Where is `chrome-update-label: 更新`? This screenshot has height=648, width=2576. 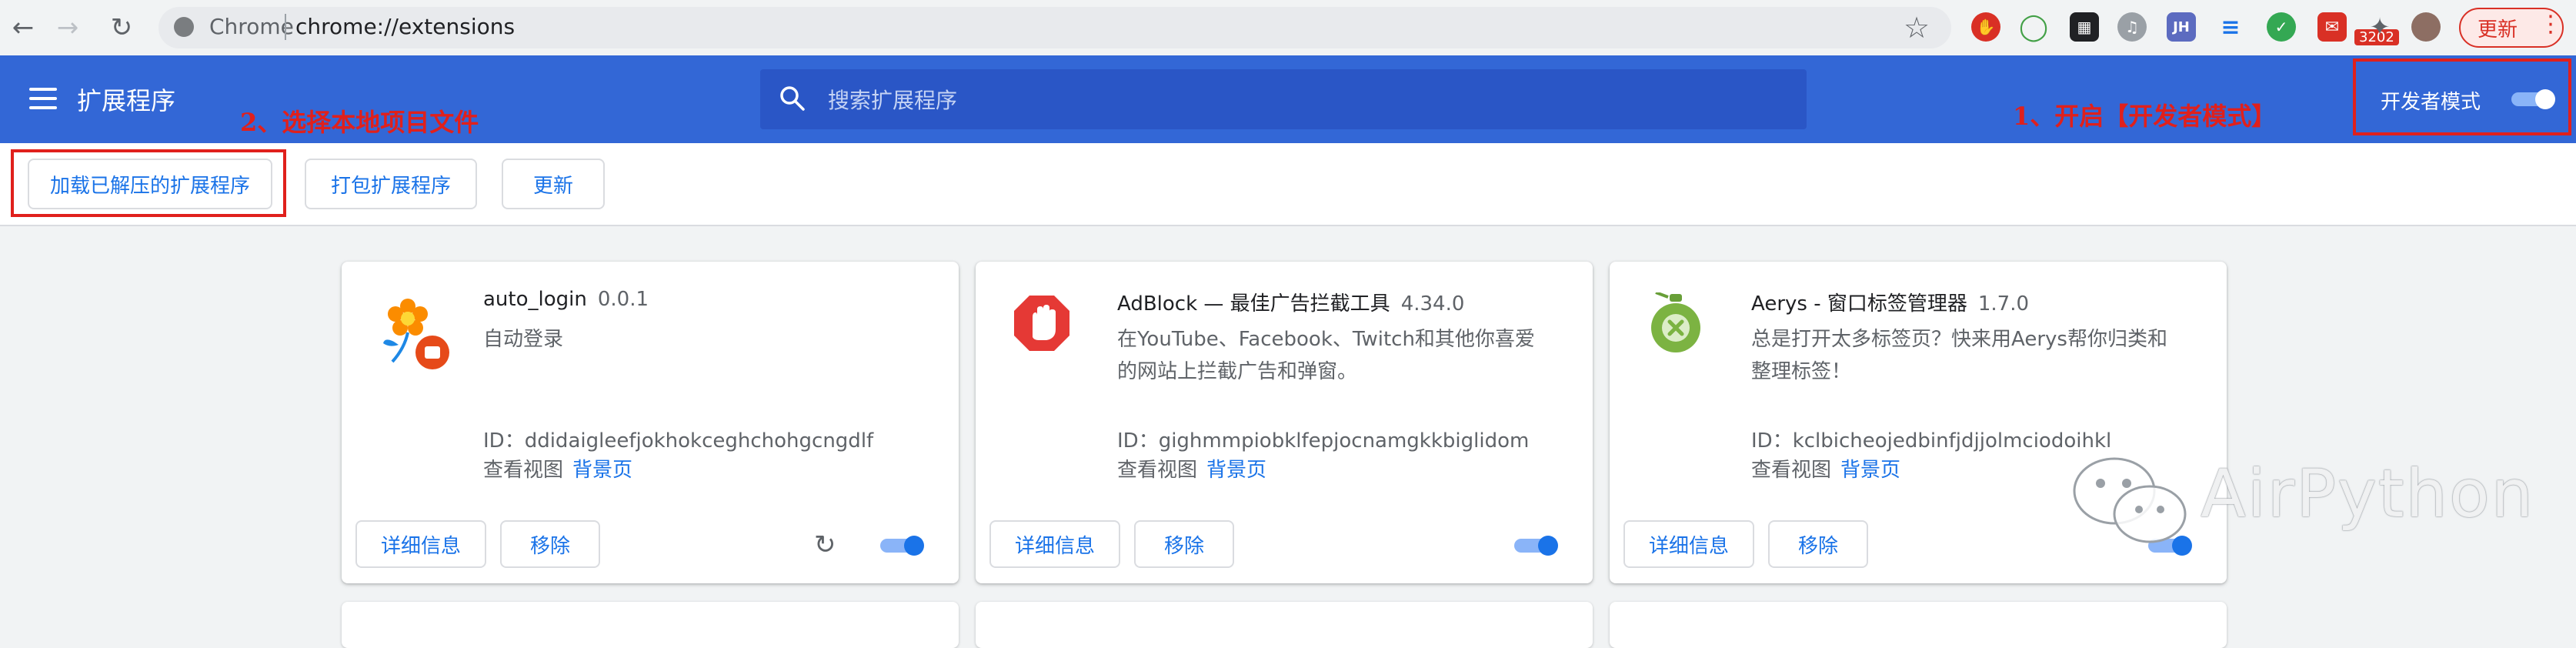 chrome-update-label: 更新 is located at coordinates (2498, 30).